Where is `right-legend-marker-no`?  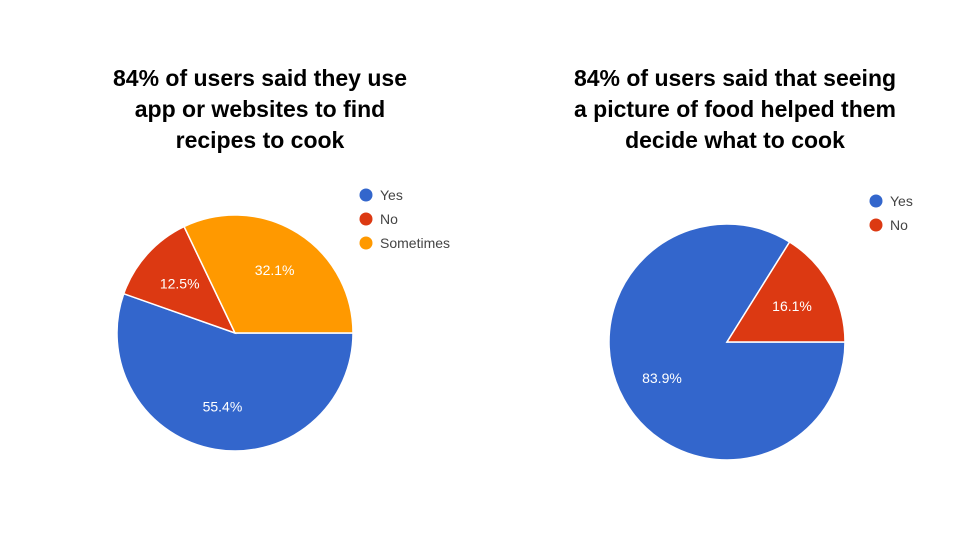 right-legend-marker-no is located at coordinates (876, 225).